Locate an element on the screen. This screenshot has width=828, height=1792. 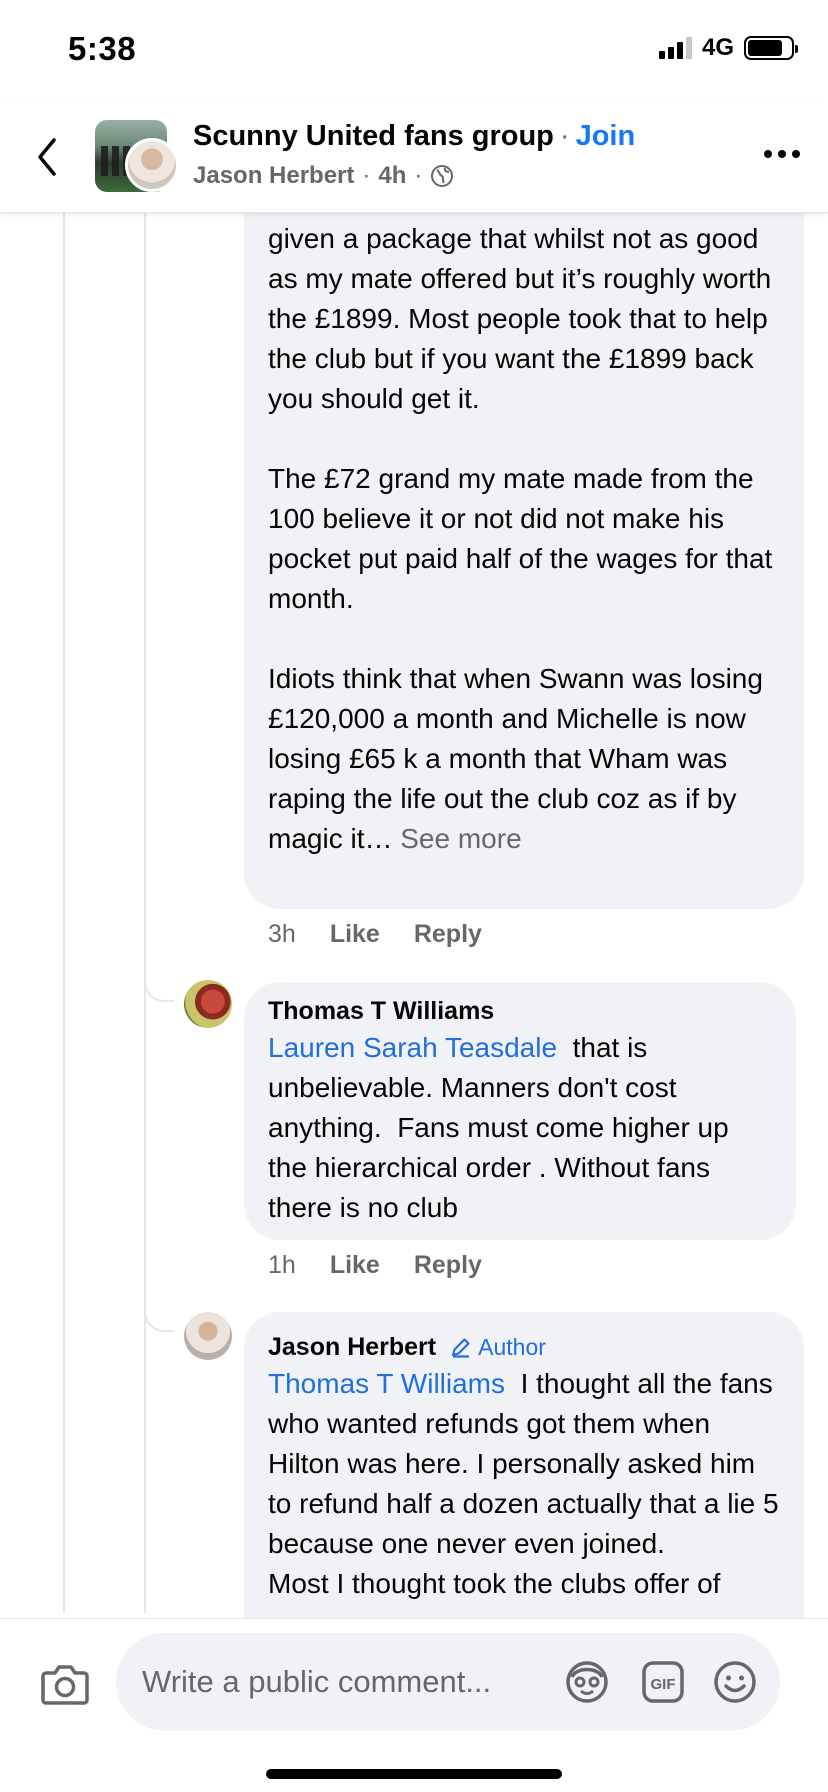
post-time: 4h is located at coordinates (392, 175).